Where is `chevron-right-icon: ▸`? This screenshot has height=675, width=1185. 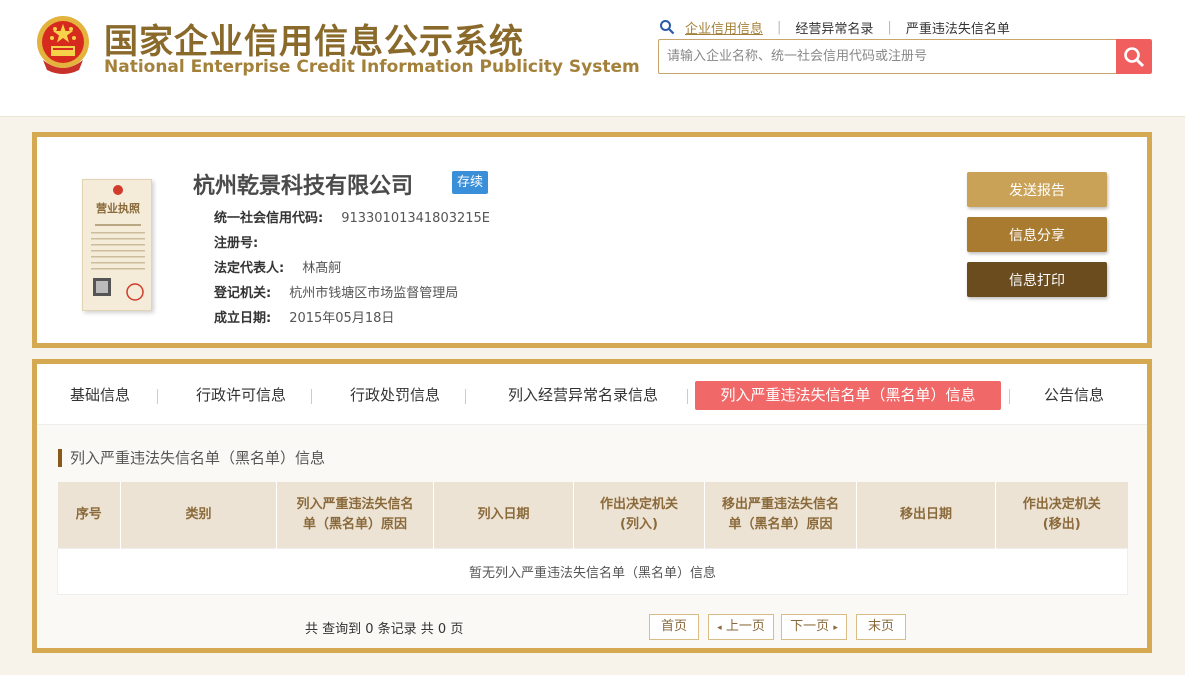
chevron-right-icon: ▸ is located at coordinates (835, 628).